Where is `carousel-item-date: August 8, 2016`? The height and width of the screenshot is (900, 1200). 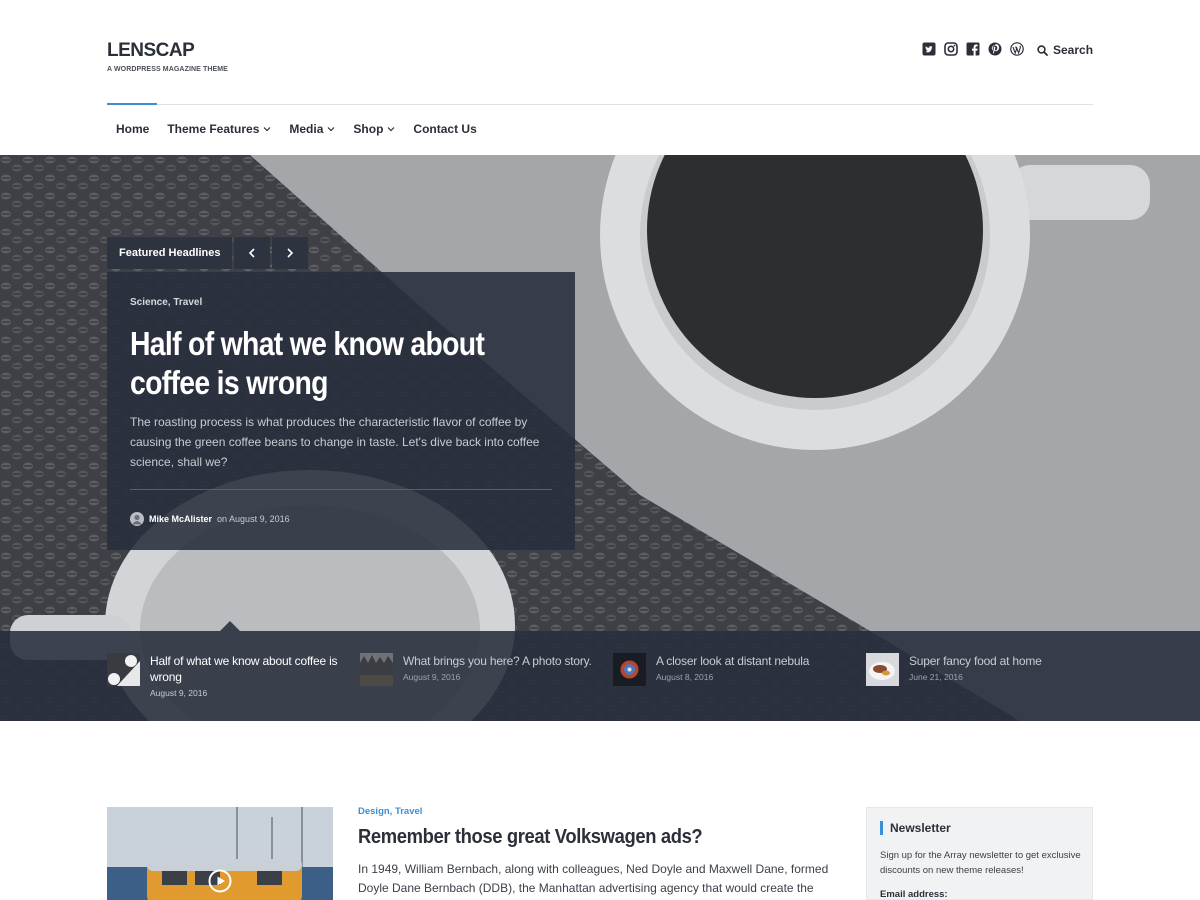
carousel-item-date: August 8, 2016 is located at coordinates (685, 677).